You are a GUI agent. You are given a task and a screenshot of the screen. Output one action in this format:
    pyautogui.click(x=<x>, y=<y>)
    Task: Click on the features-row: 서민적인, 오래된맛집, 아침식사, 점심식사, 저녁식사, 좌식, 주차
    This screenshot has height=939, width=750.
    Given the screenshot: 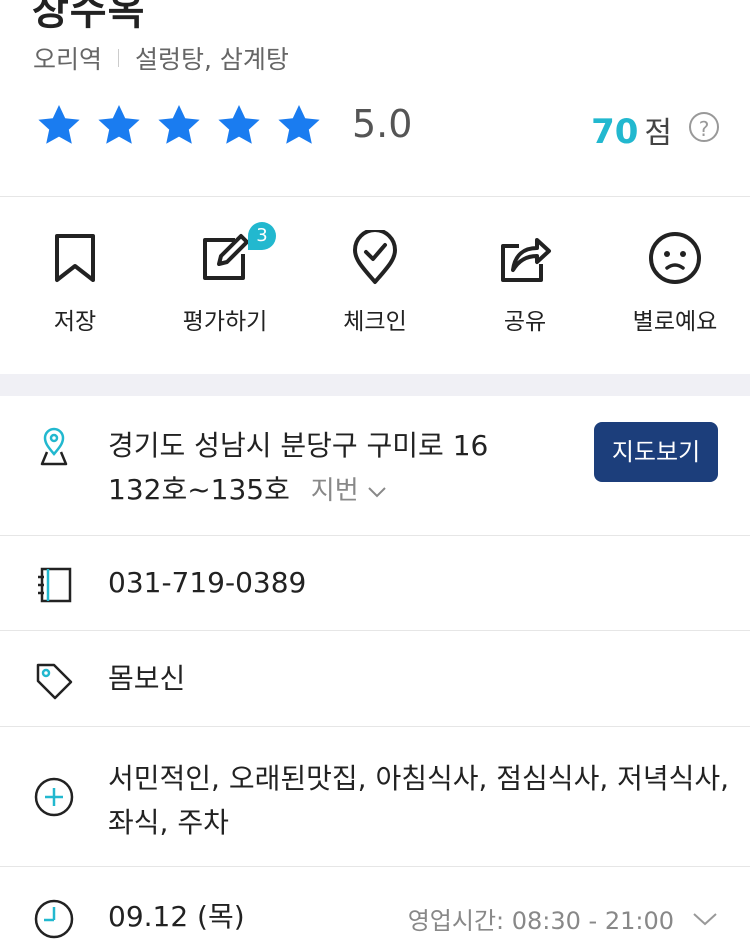 What is the action you would take?
    pyautogui.click(x=375, y=797)
    